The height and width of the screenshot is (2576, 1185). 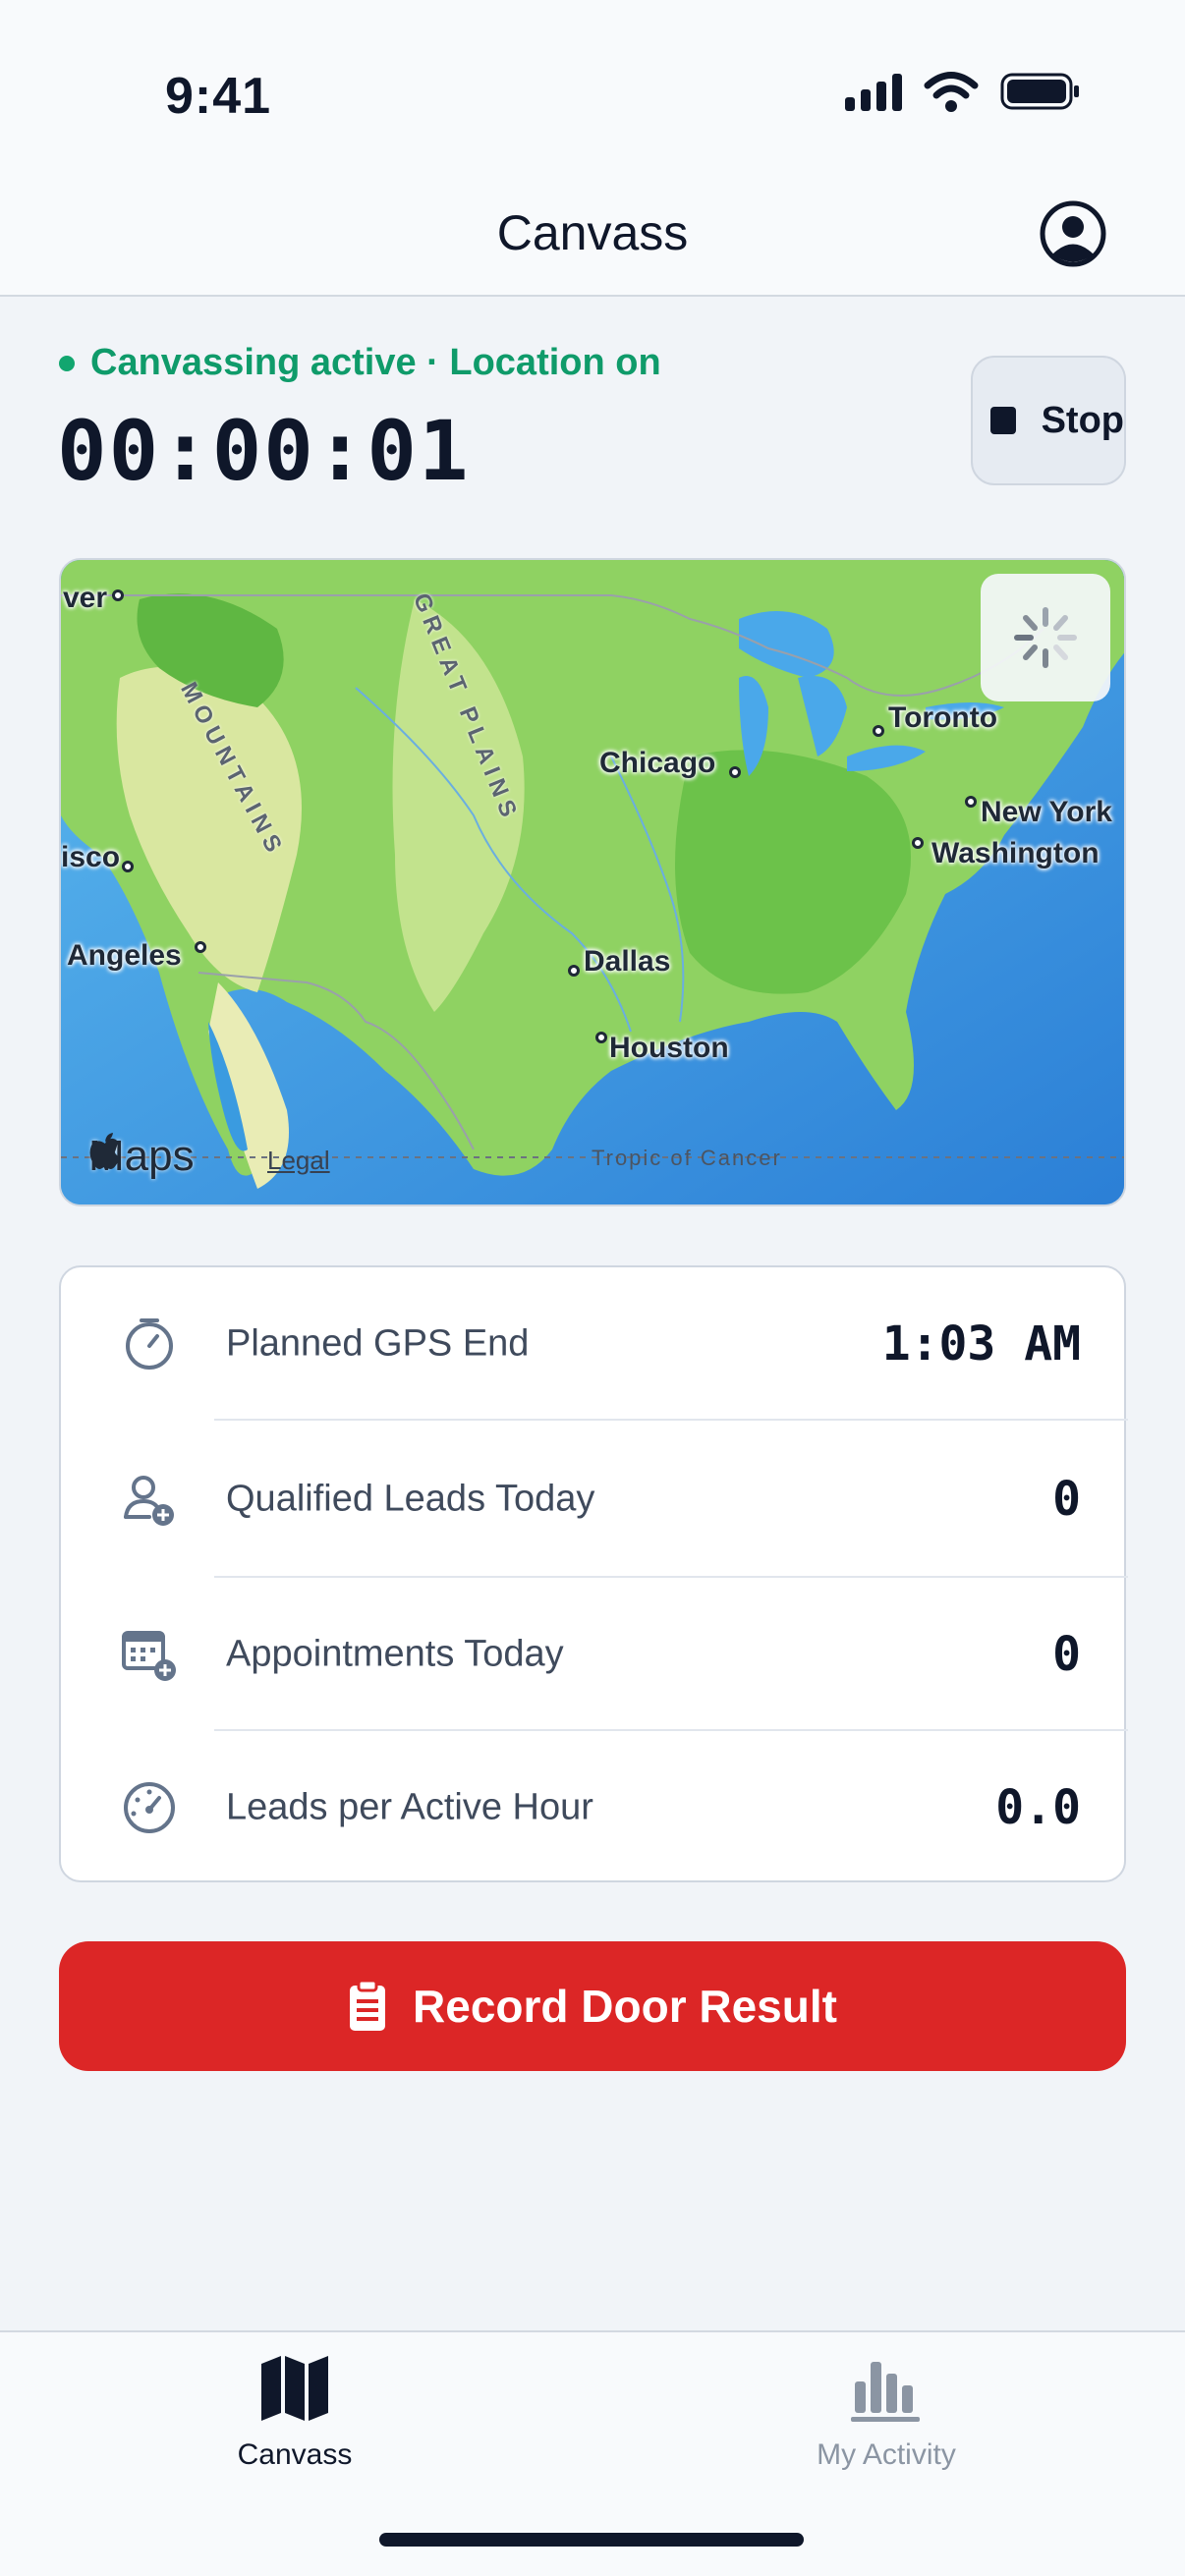 I want to click on clipboard-icon, so click(x=368, y=2005).